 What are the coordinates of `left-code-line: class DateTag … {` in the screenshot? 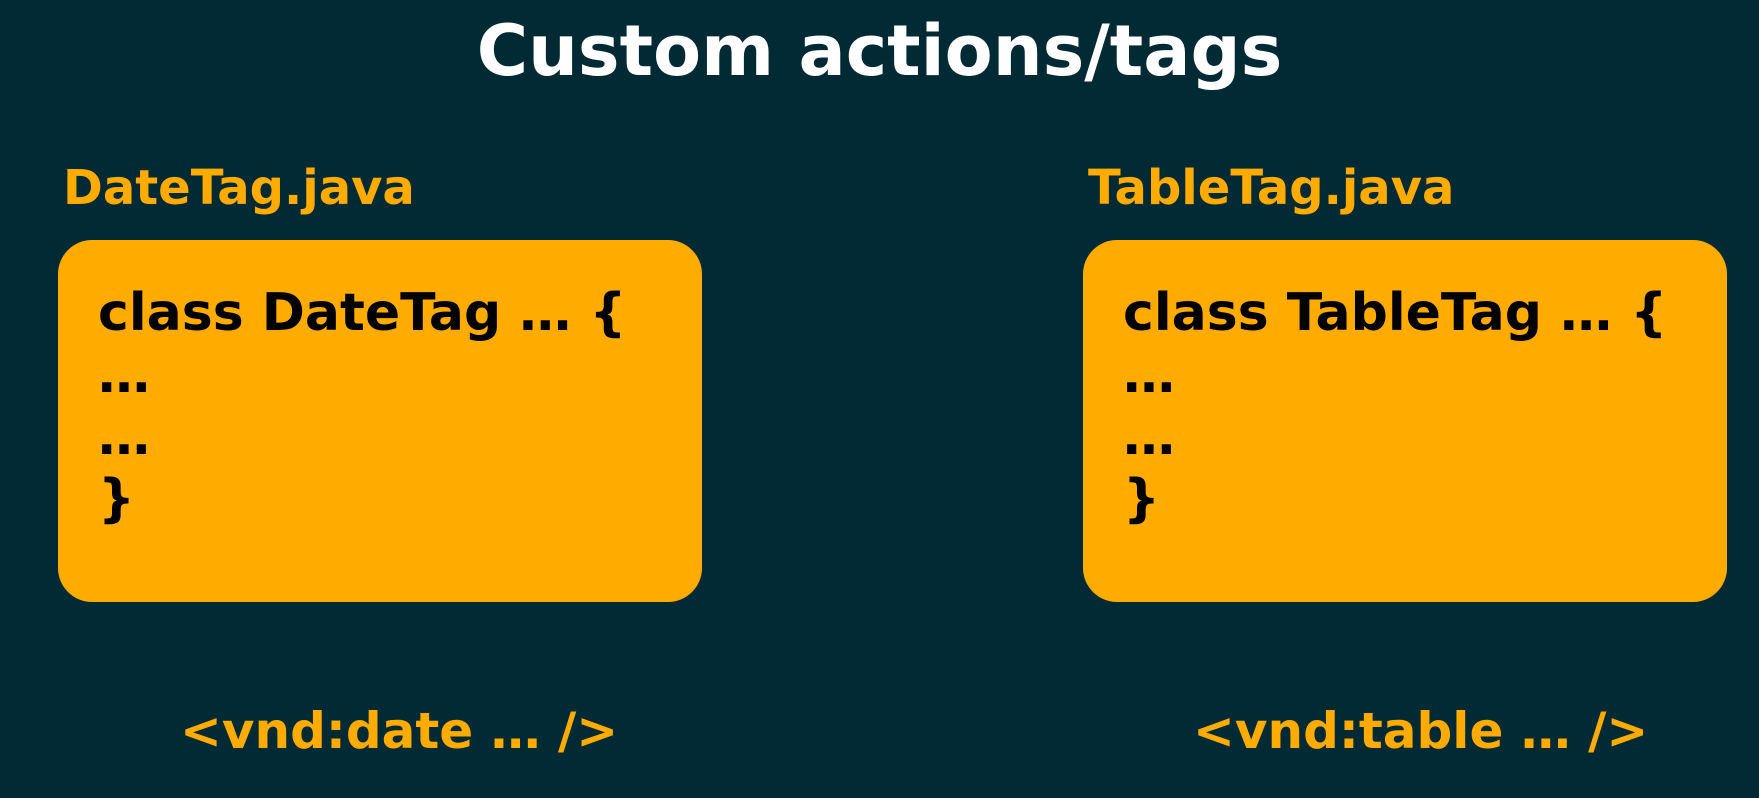 It's located at (362, 313).